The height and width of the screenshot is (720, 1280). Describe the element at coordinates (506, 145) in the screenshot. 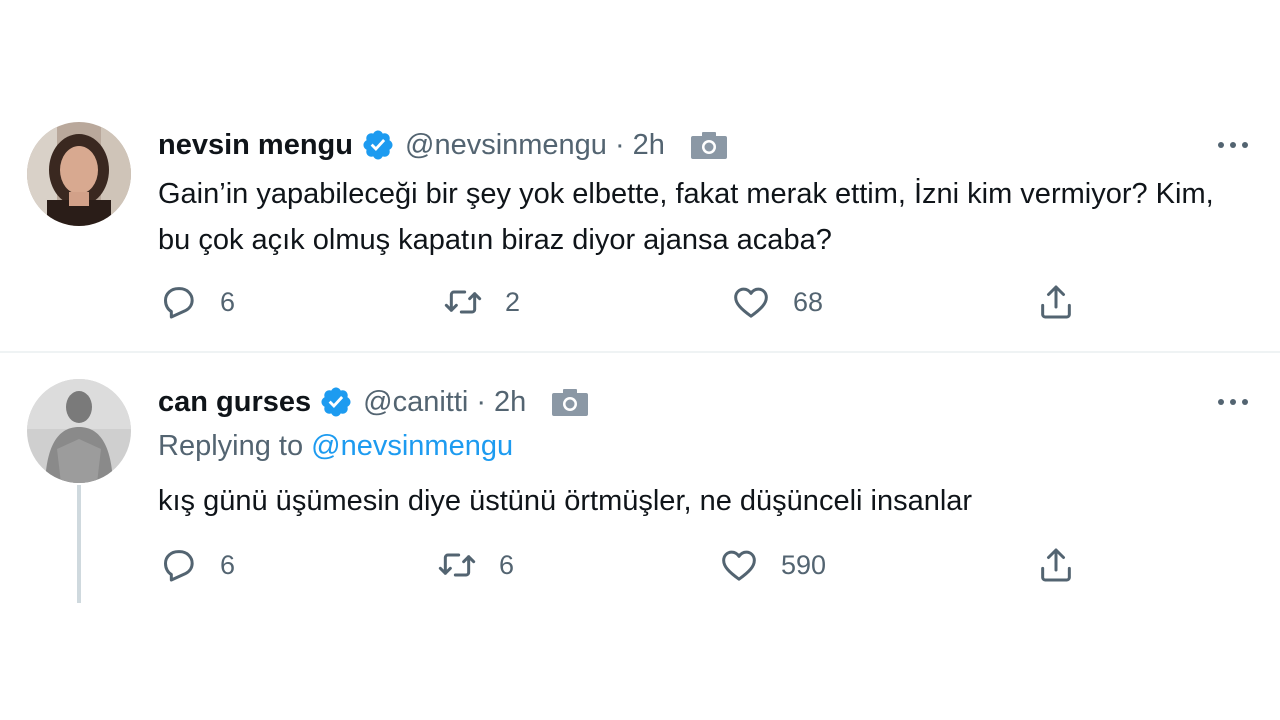

I see `handle: @nevsinmengu` at that location.